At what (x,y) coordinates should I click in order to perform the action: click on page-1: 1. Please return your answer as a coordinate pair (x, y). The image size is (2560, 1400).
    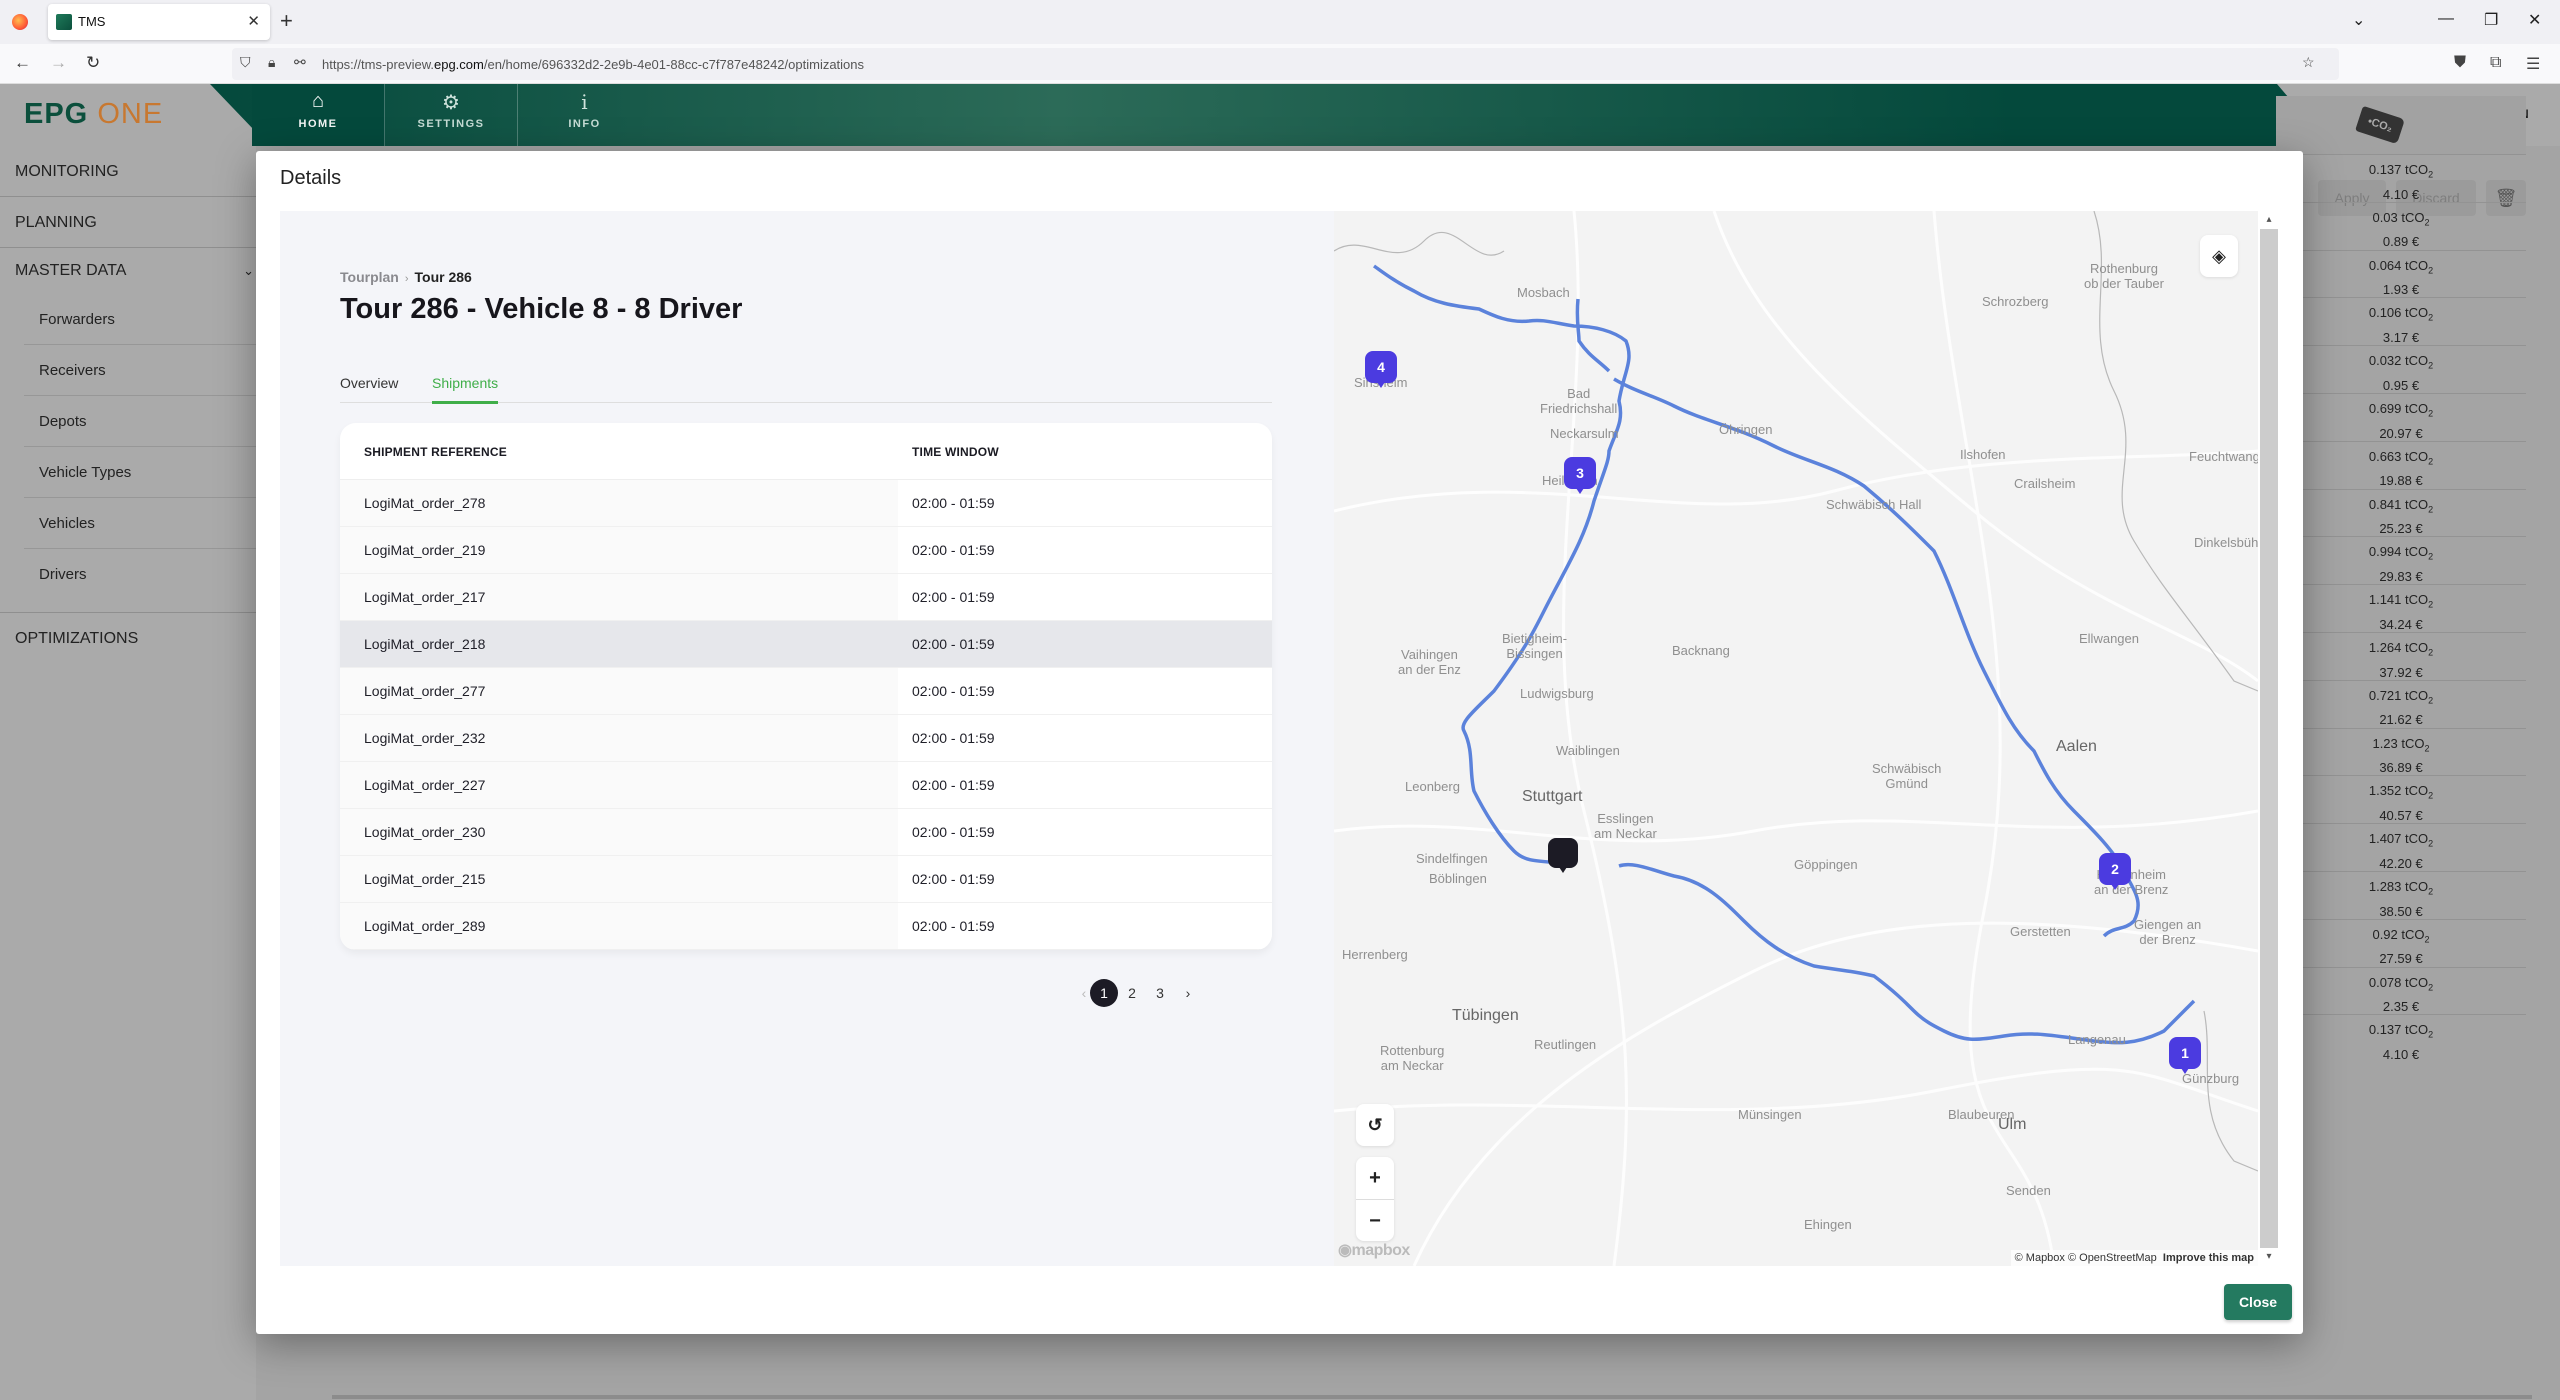
    Looking at the image, I should click on (1104, 993).